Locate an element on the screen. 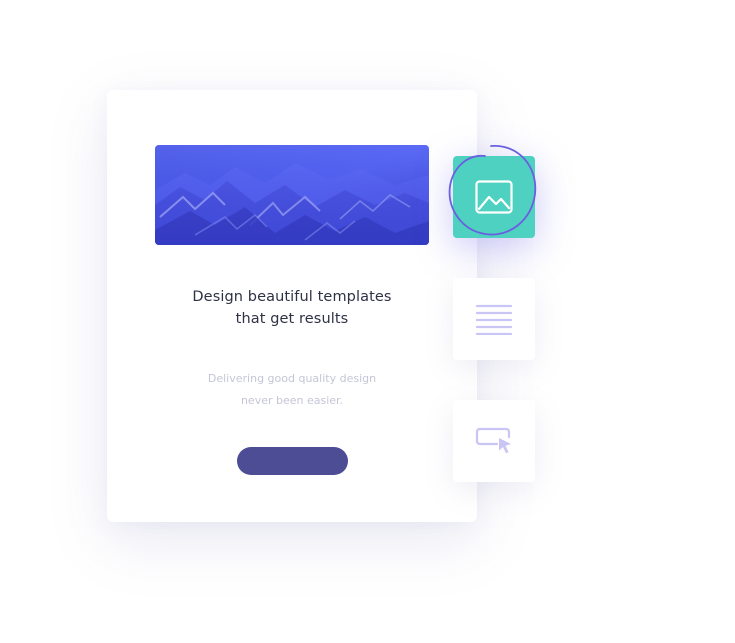 The width and height of the screenshot is (735, 643). text-tool-button is located at coordinates (494, 319).